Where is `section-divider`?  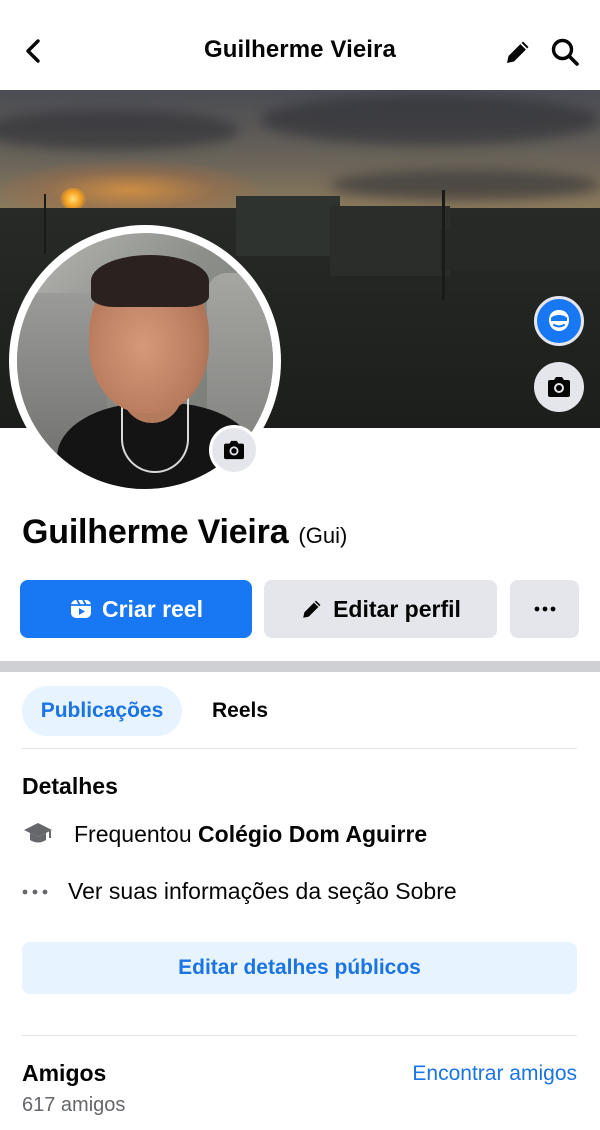 section-divider is located at coordinates (300, 666).